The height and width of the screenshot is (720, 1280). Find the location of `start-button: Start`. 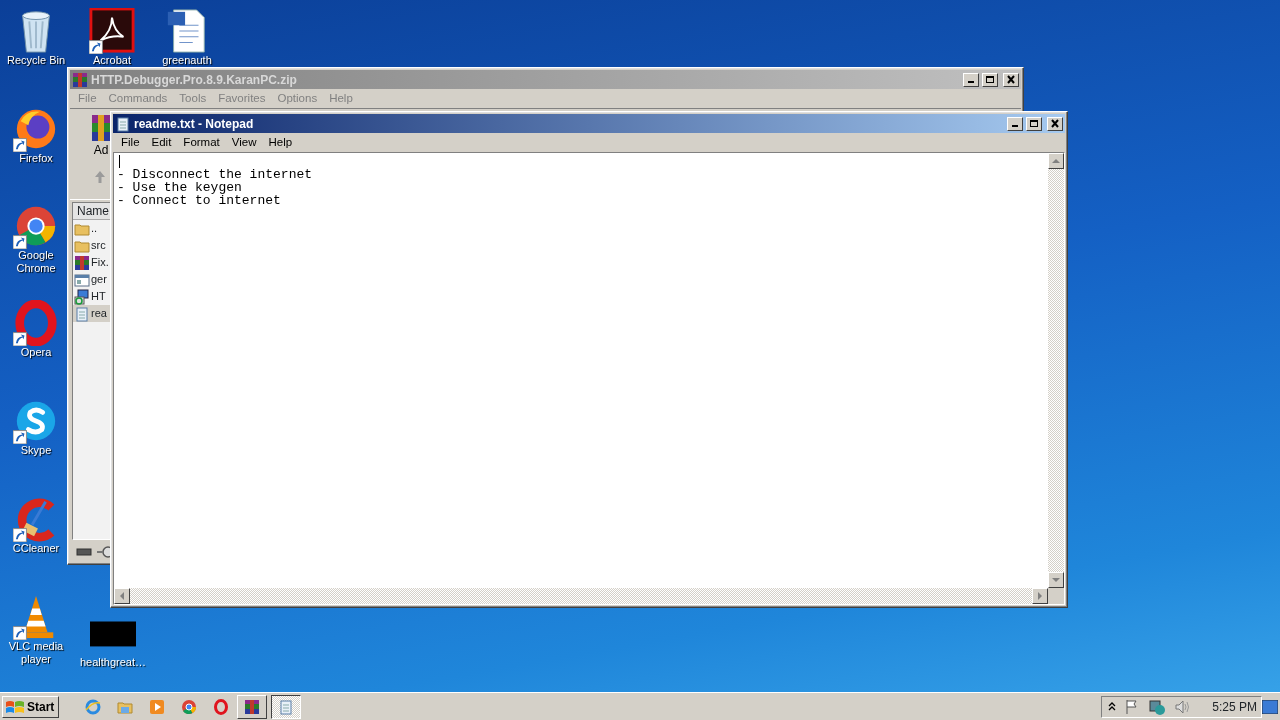

start-button: Start is located at coordinates (31, 706).